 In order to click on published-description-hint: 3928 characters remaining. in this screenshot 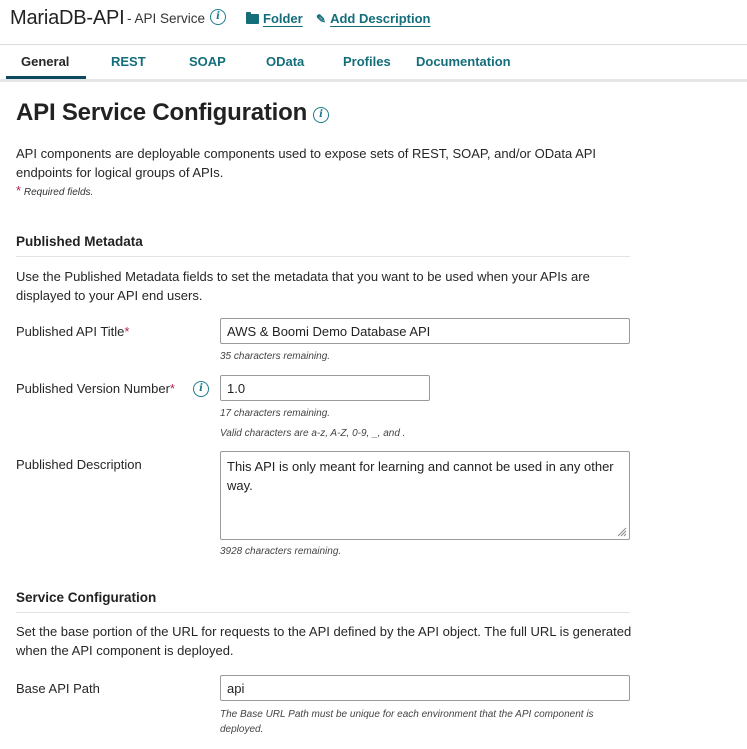, I will do `click(281, 551)`.